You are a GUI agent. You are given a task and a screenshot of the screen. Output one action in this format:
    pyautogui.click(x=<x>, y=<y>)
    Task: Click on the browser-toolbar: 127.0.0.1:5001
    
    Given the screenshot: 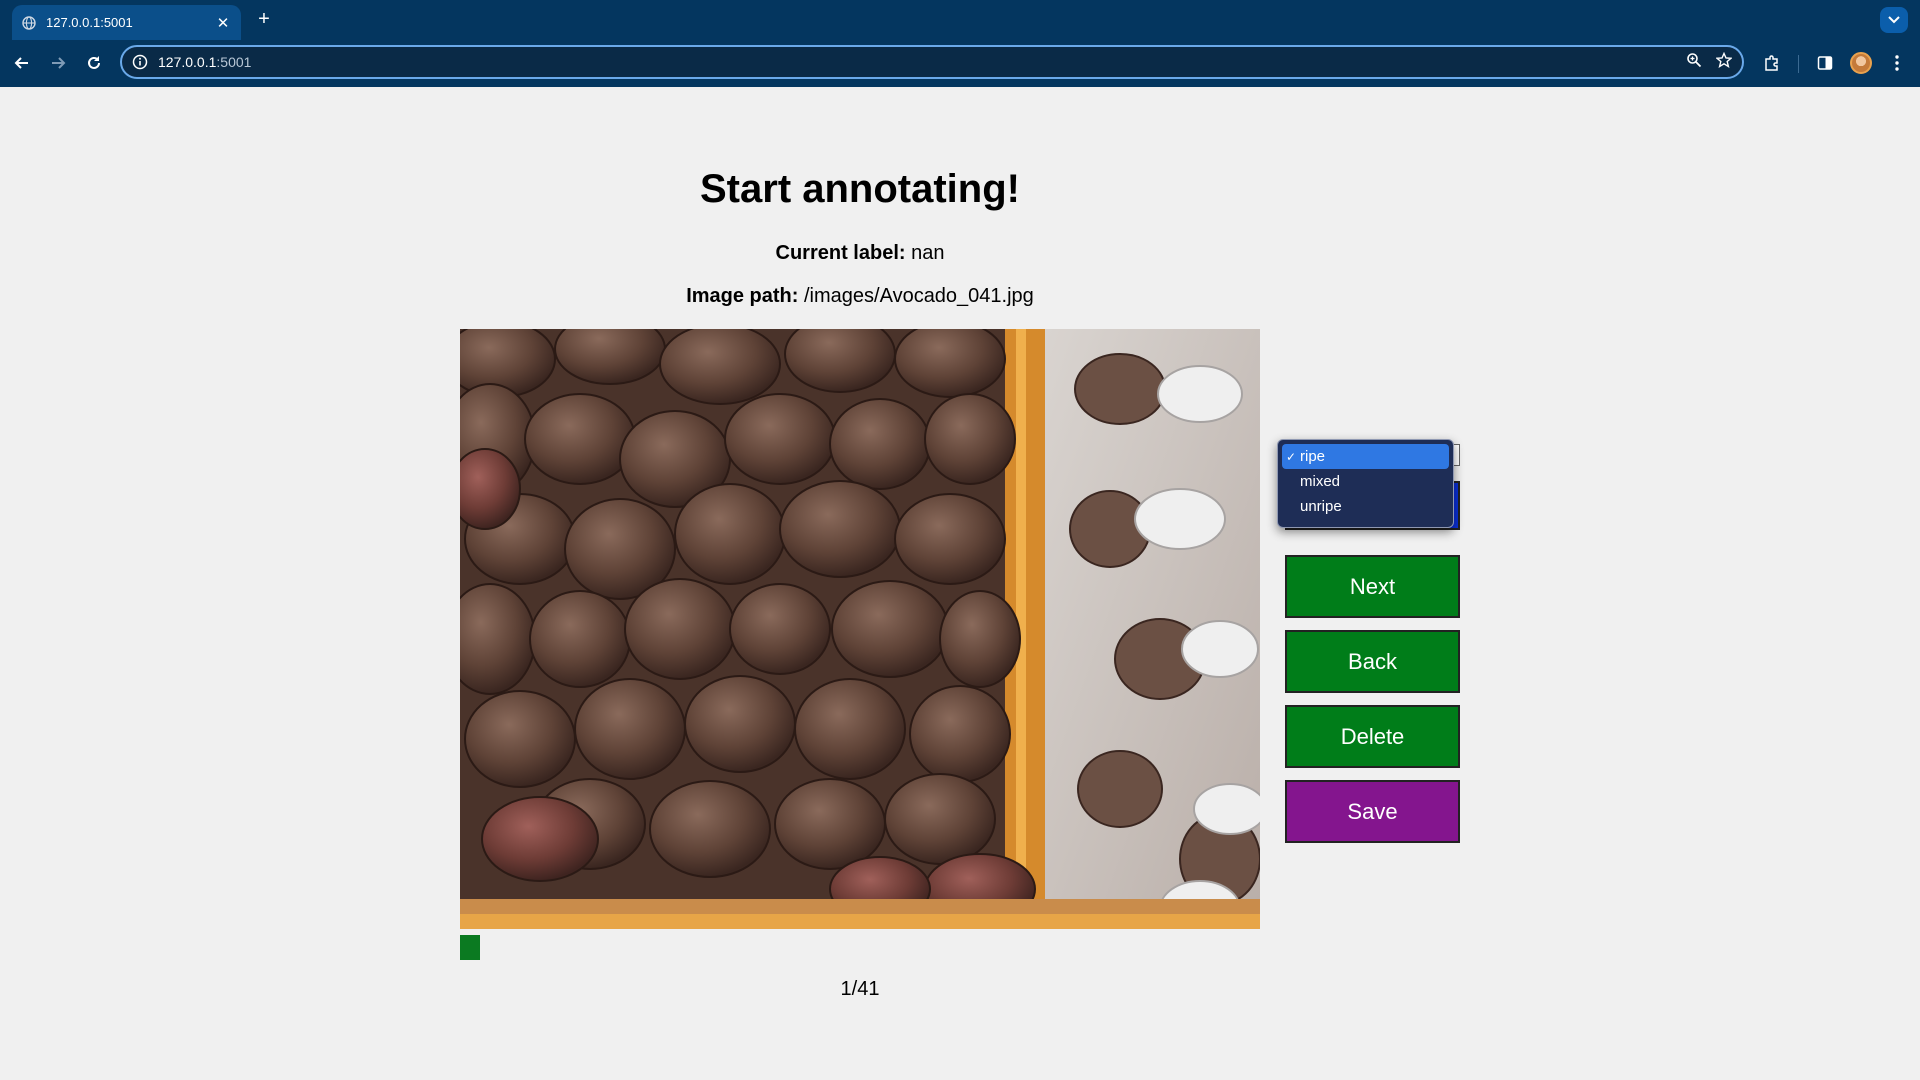 What is the action you would take?
    pyautogui.click(x=960, y=63)
    